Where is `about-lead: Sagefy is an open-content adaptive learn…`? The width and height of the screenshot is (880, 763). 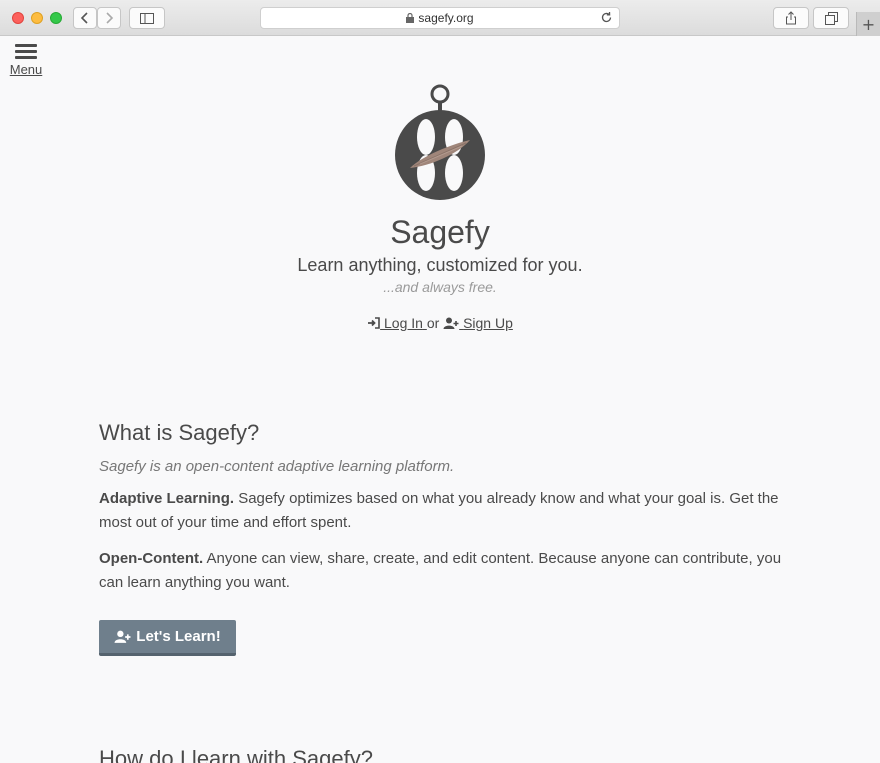 about-lead: Sagefy is an open-content adaptive learn… is located at coordinates (277, 466).